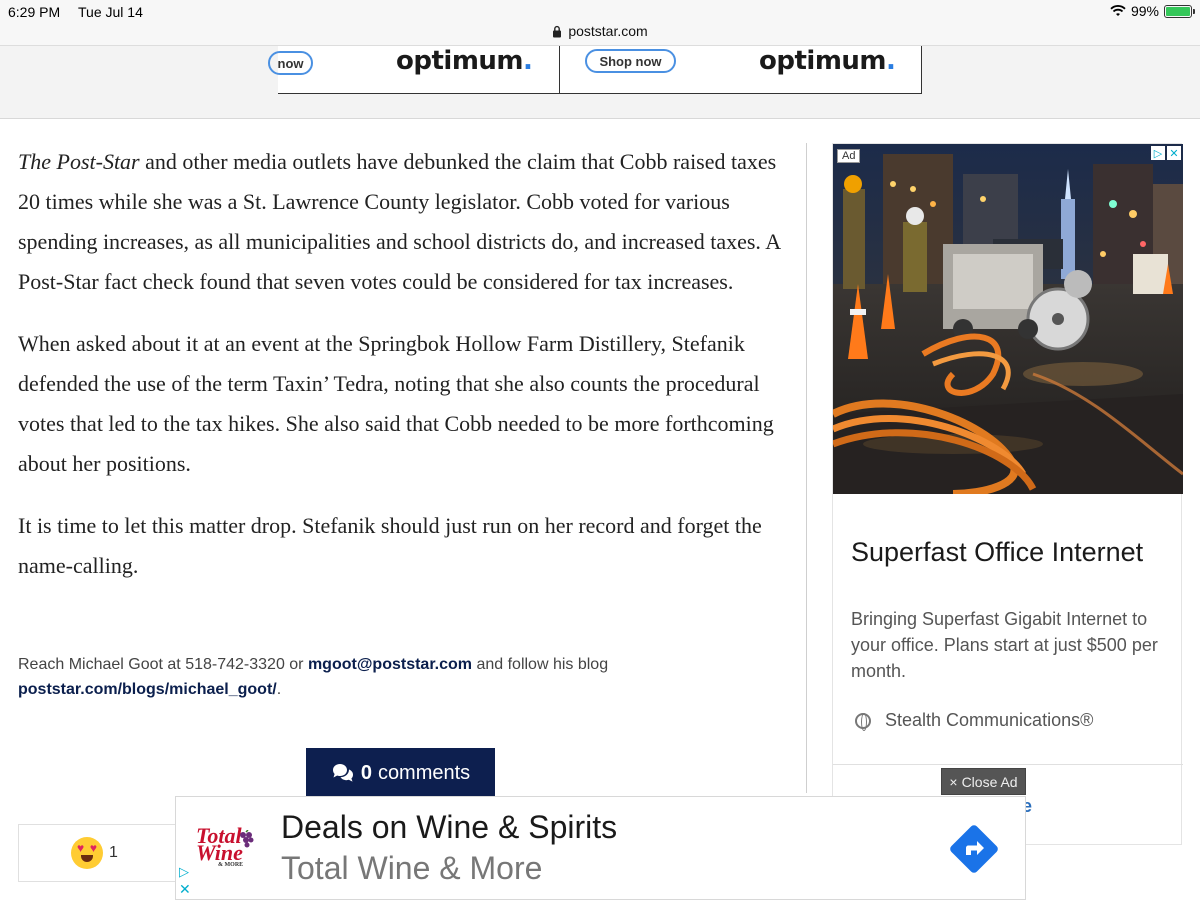 This screenshot has height=900, width=1200. What do you see at coordinates (366, 772) in the screenshot?
I see `comment-count: 0` at bounding box center [366, 772].